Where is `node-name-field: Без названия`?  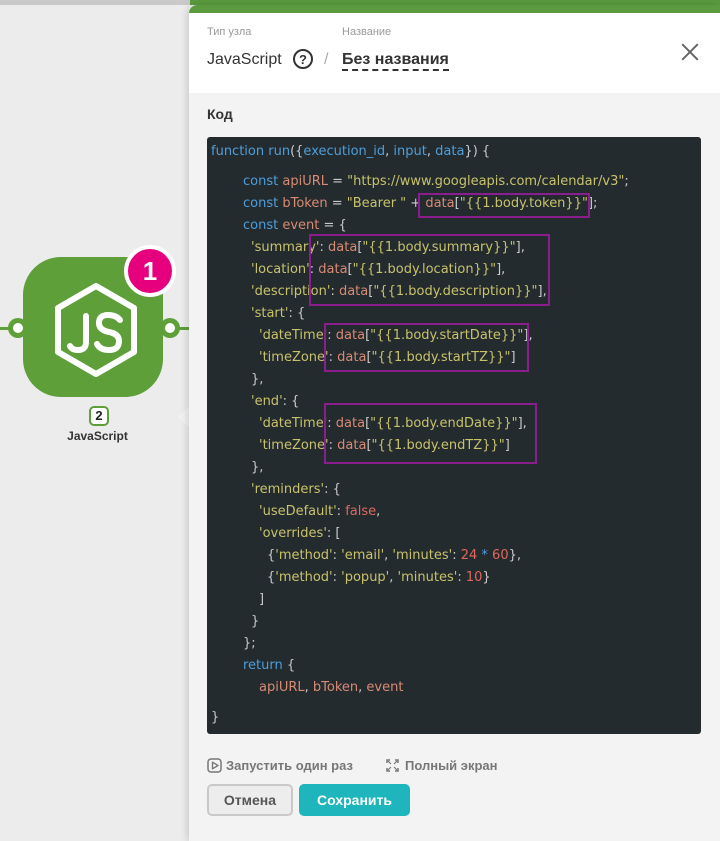
node-name-field: Без названия is located at coordinates (395, 61).